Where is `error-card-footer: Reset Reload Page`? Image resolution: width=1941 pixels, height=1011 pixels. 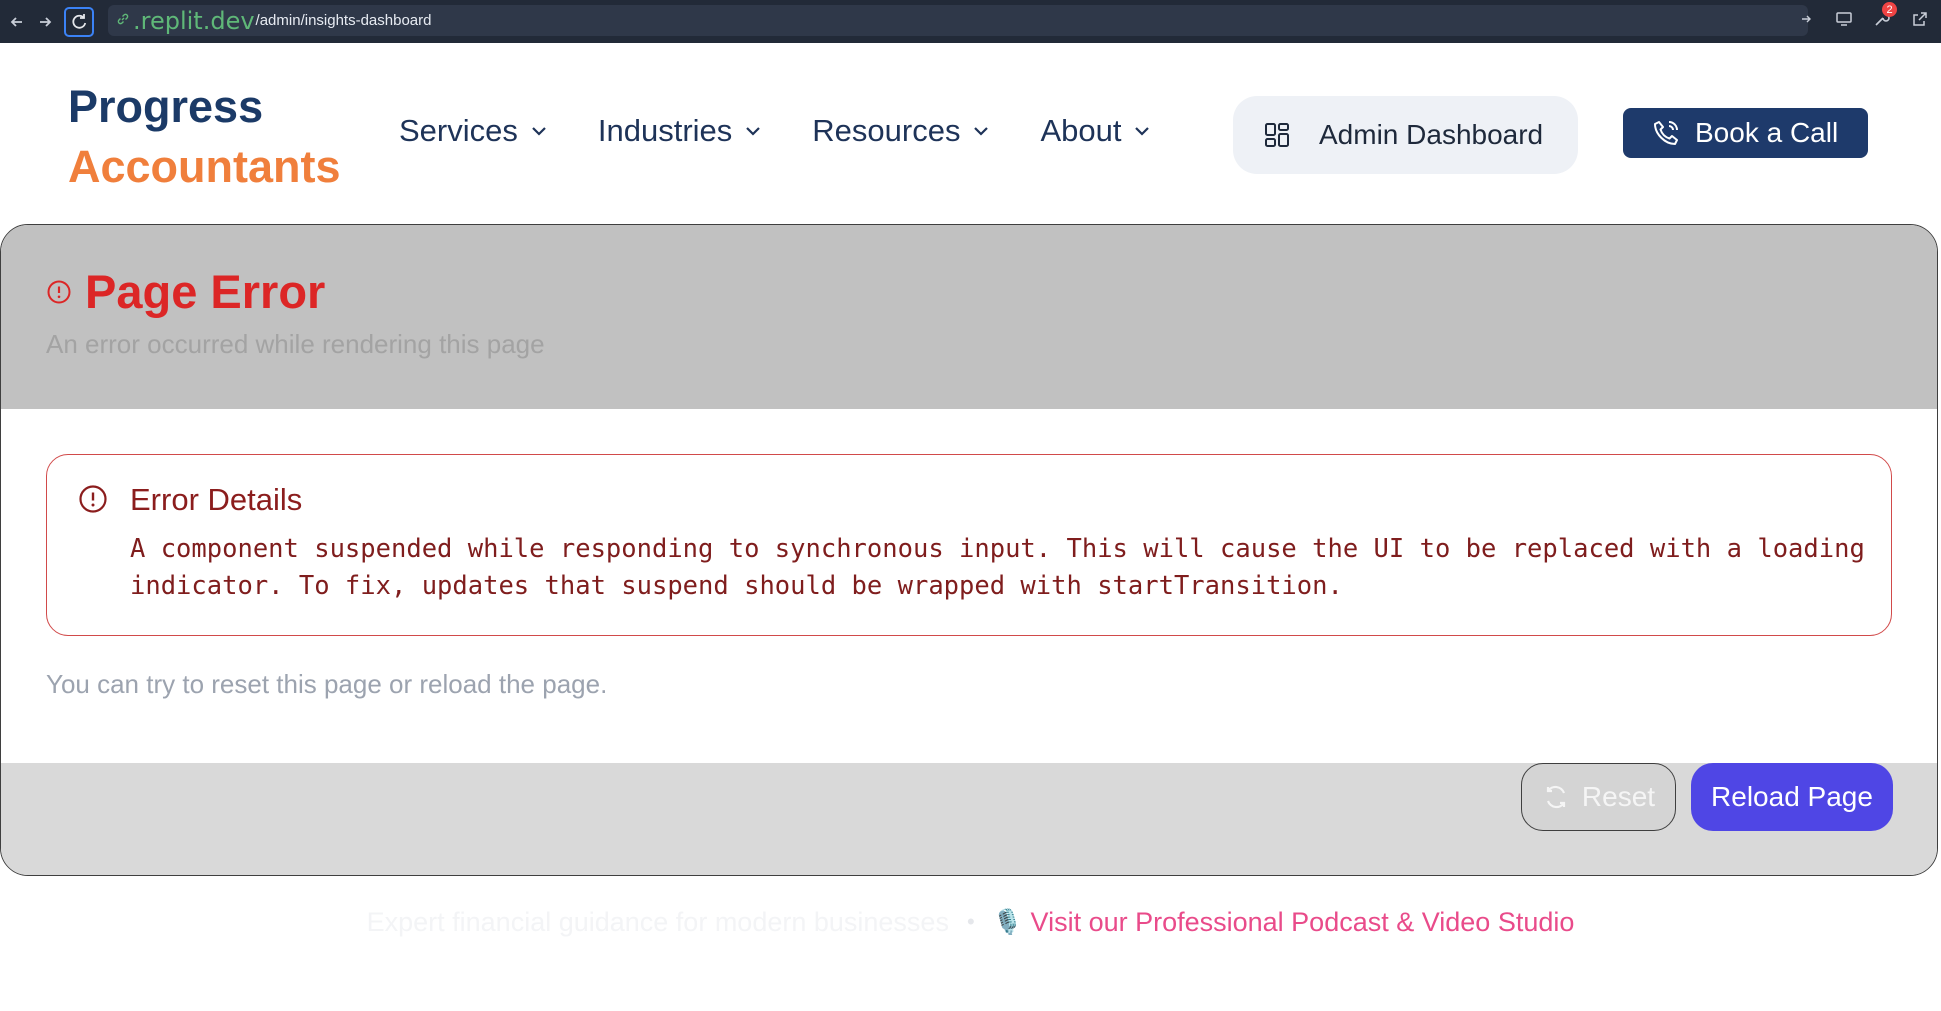 error-card-footer: Reset Reload Page is located at coordinates (969, 819).